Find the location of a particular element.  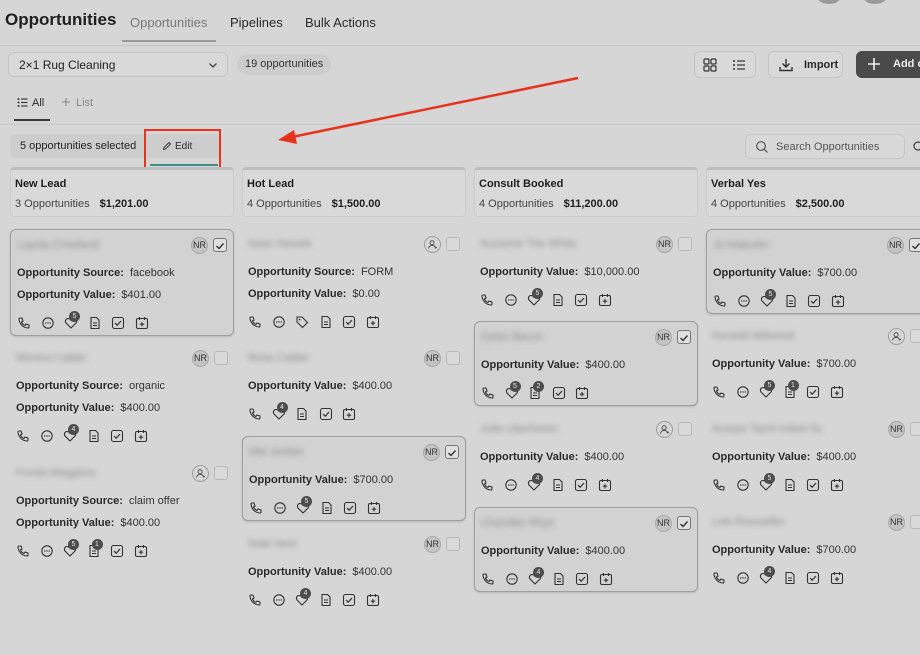

contact-name: Fonda Maggiore is located at coordinates (71, 473).